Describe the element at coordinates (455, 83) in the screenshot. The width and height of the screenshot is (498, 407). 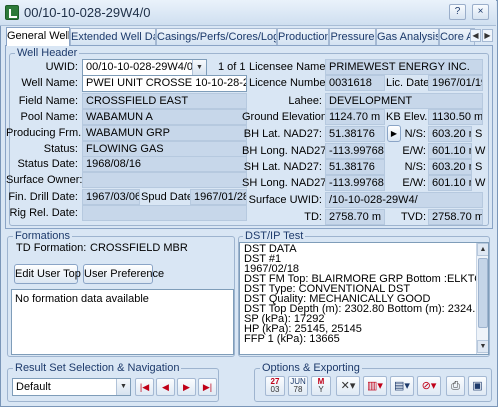
I see `lic-date-value: 1967/01/19` at that location.